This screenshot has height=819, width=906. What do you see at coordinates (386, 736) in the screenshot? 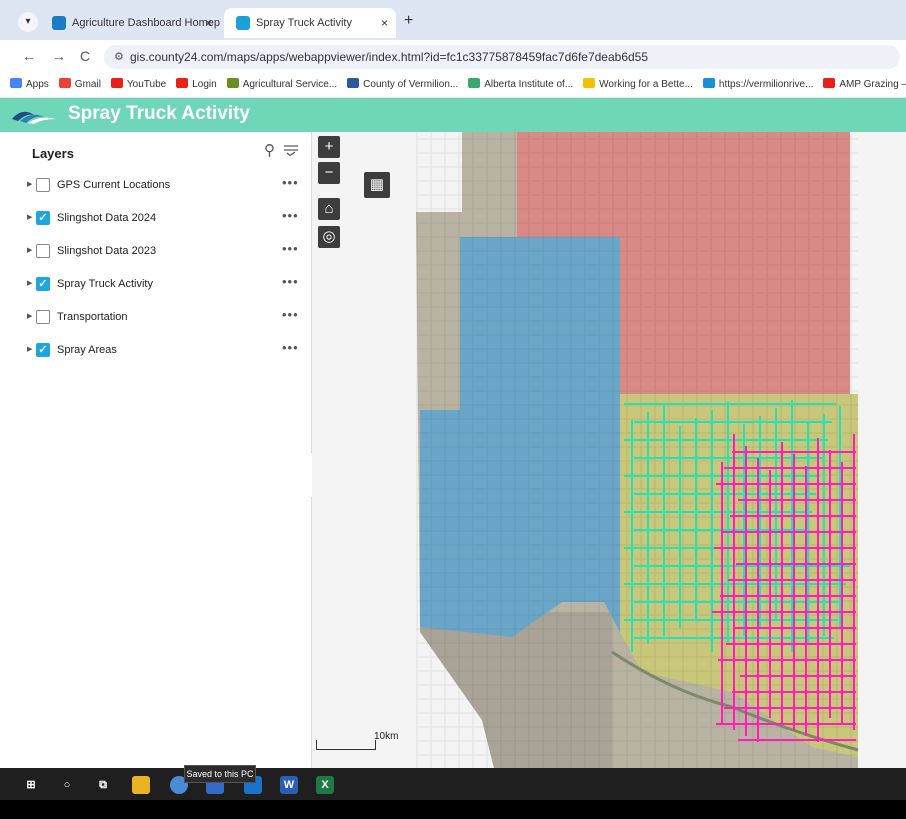
I see `scale-label: 10km` at bounding box center [386, 736].